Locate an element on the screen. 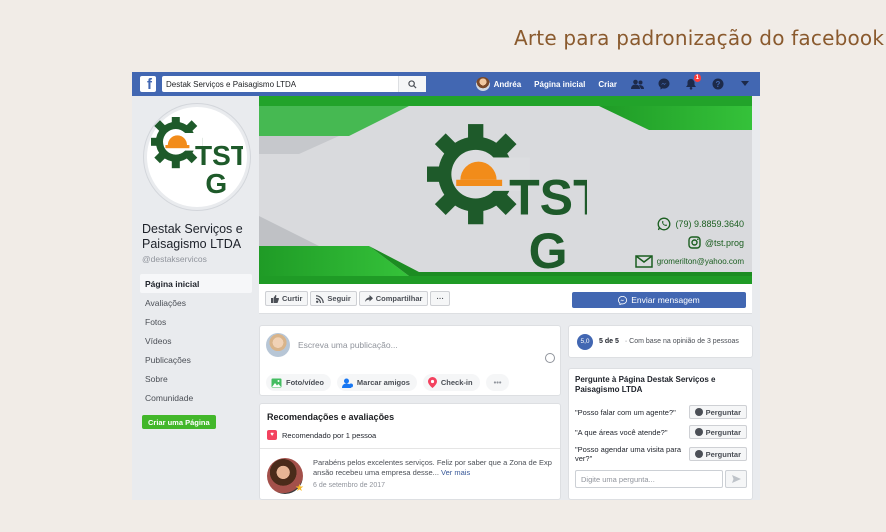 The image size is (886, 532). nav-item-photos: Fotos is located at coordinates (196, 321).